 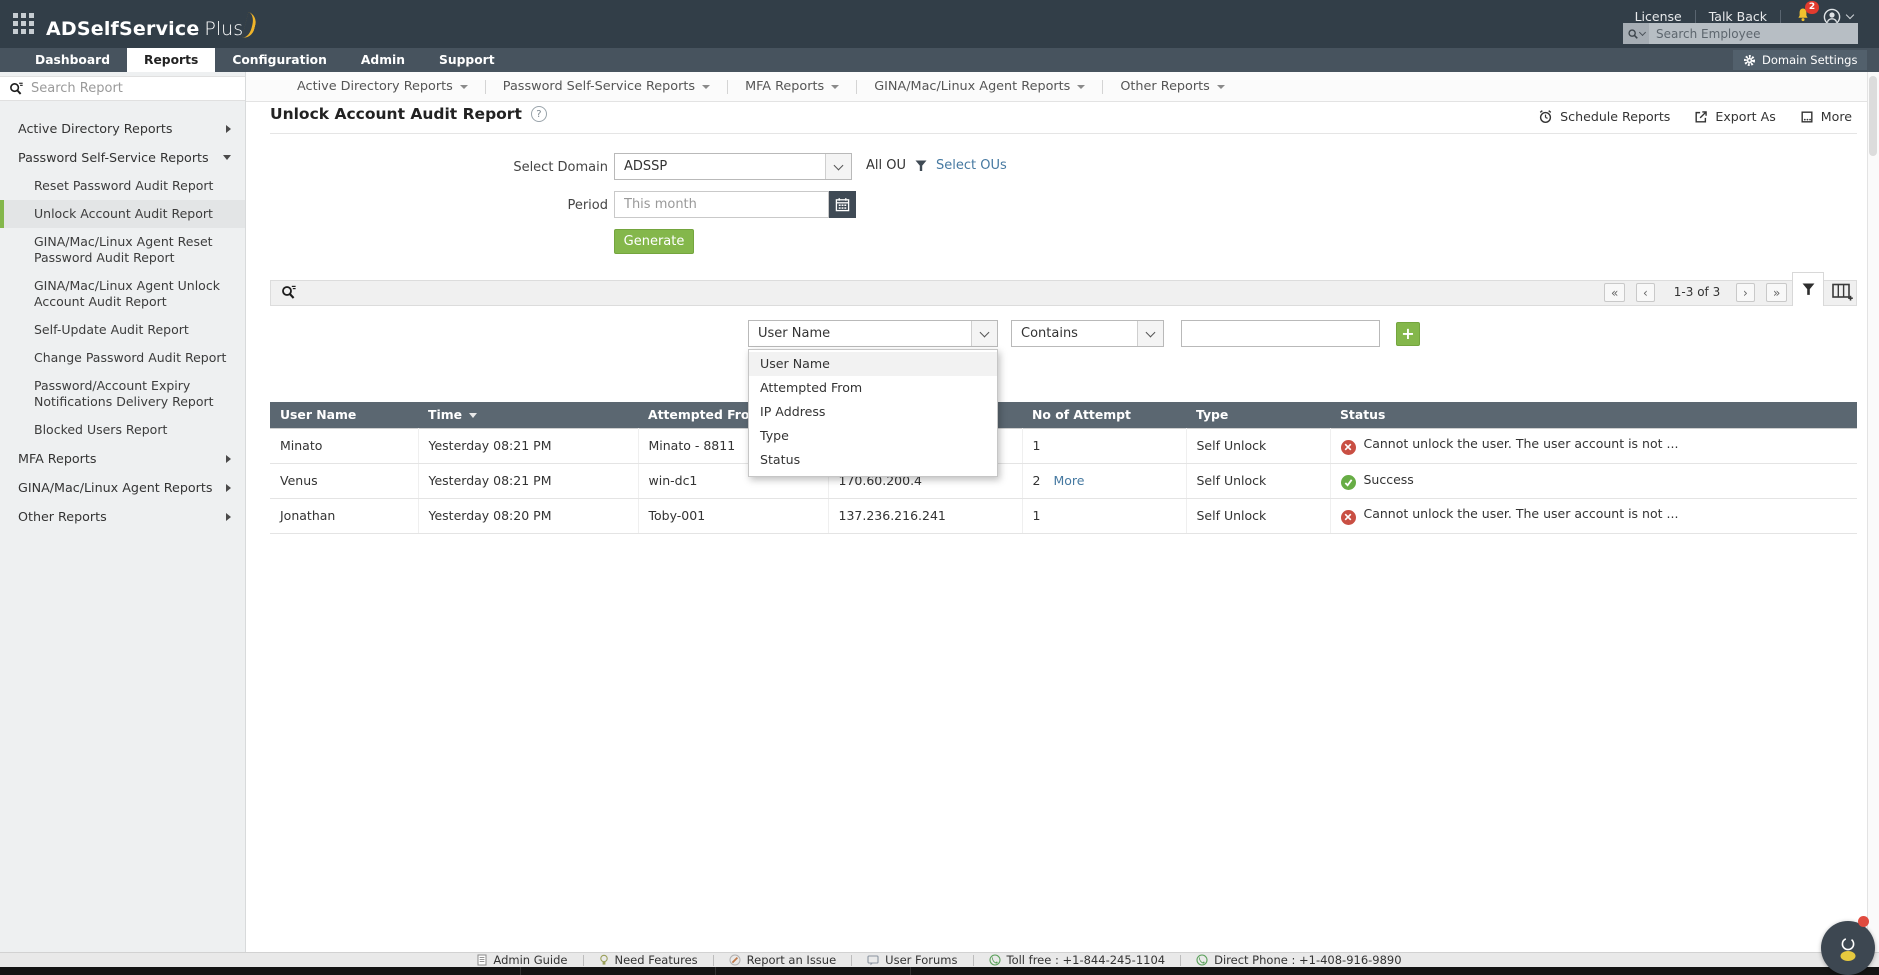 What do you see at coordinates (783, 960) in the screenshot?
I see `report-an-issue-link: Report an Issue` at bounding box center [783, 960].